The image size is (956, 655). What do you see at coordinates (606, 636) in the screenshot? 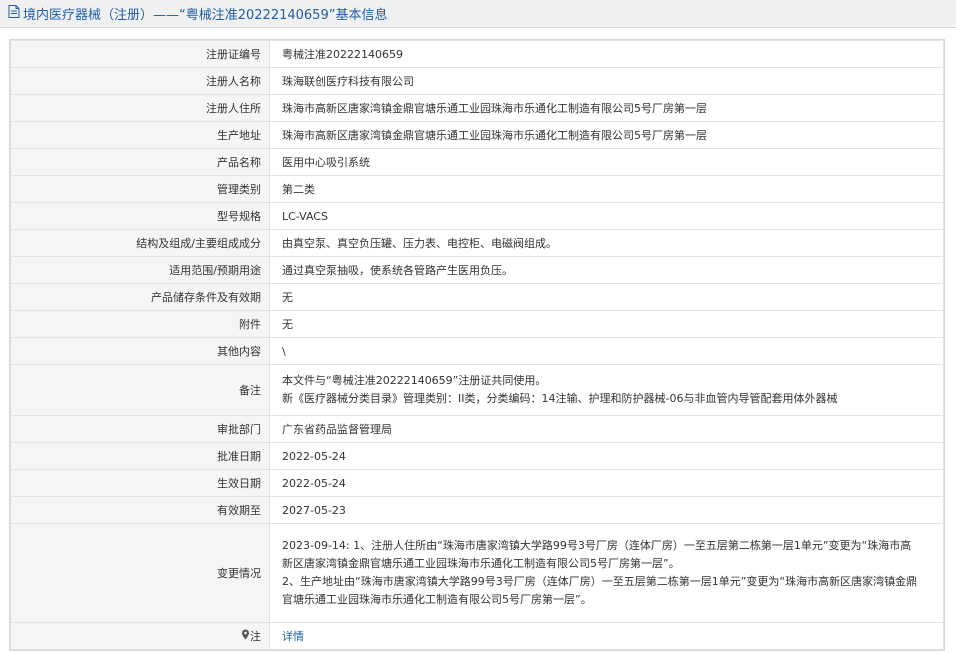
I see `row-value: 详情` at bounding box center [606, 636].